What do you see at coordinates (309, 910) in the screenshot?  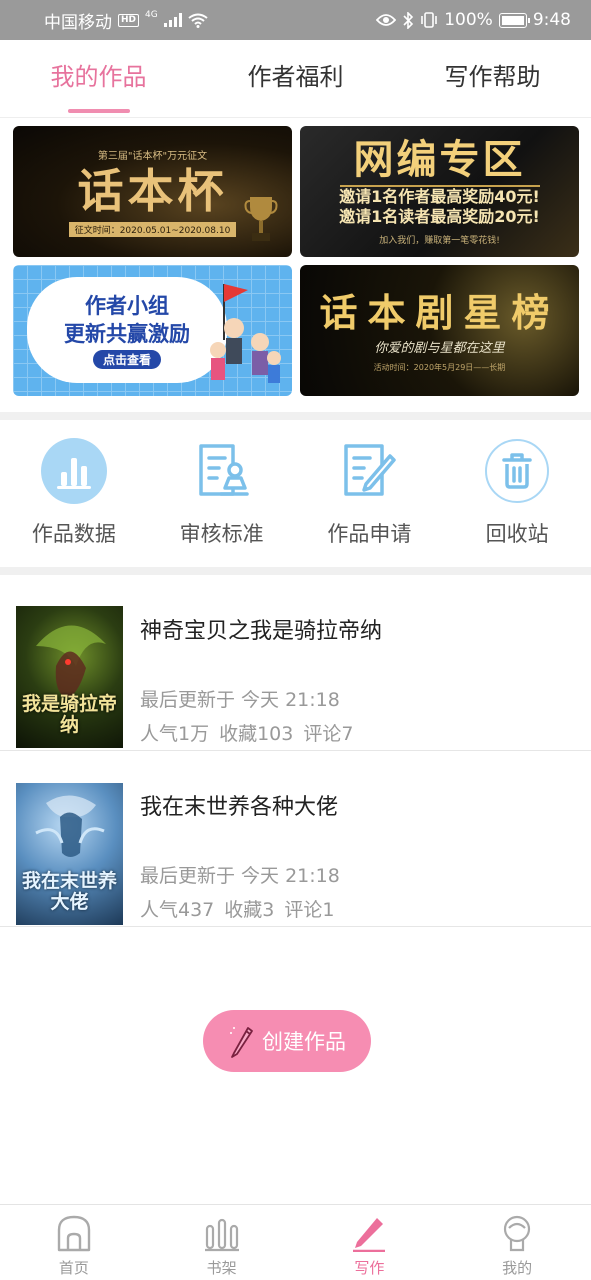 I see `work-comments: 评论1` at bounding box center [309, 910].